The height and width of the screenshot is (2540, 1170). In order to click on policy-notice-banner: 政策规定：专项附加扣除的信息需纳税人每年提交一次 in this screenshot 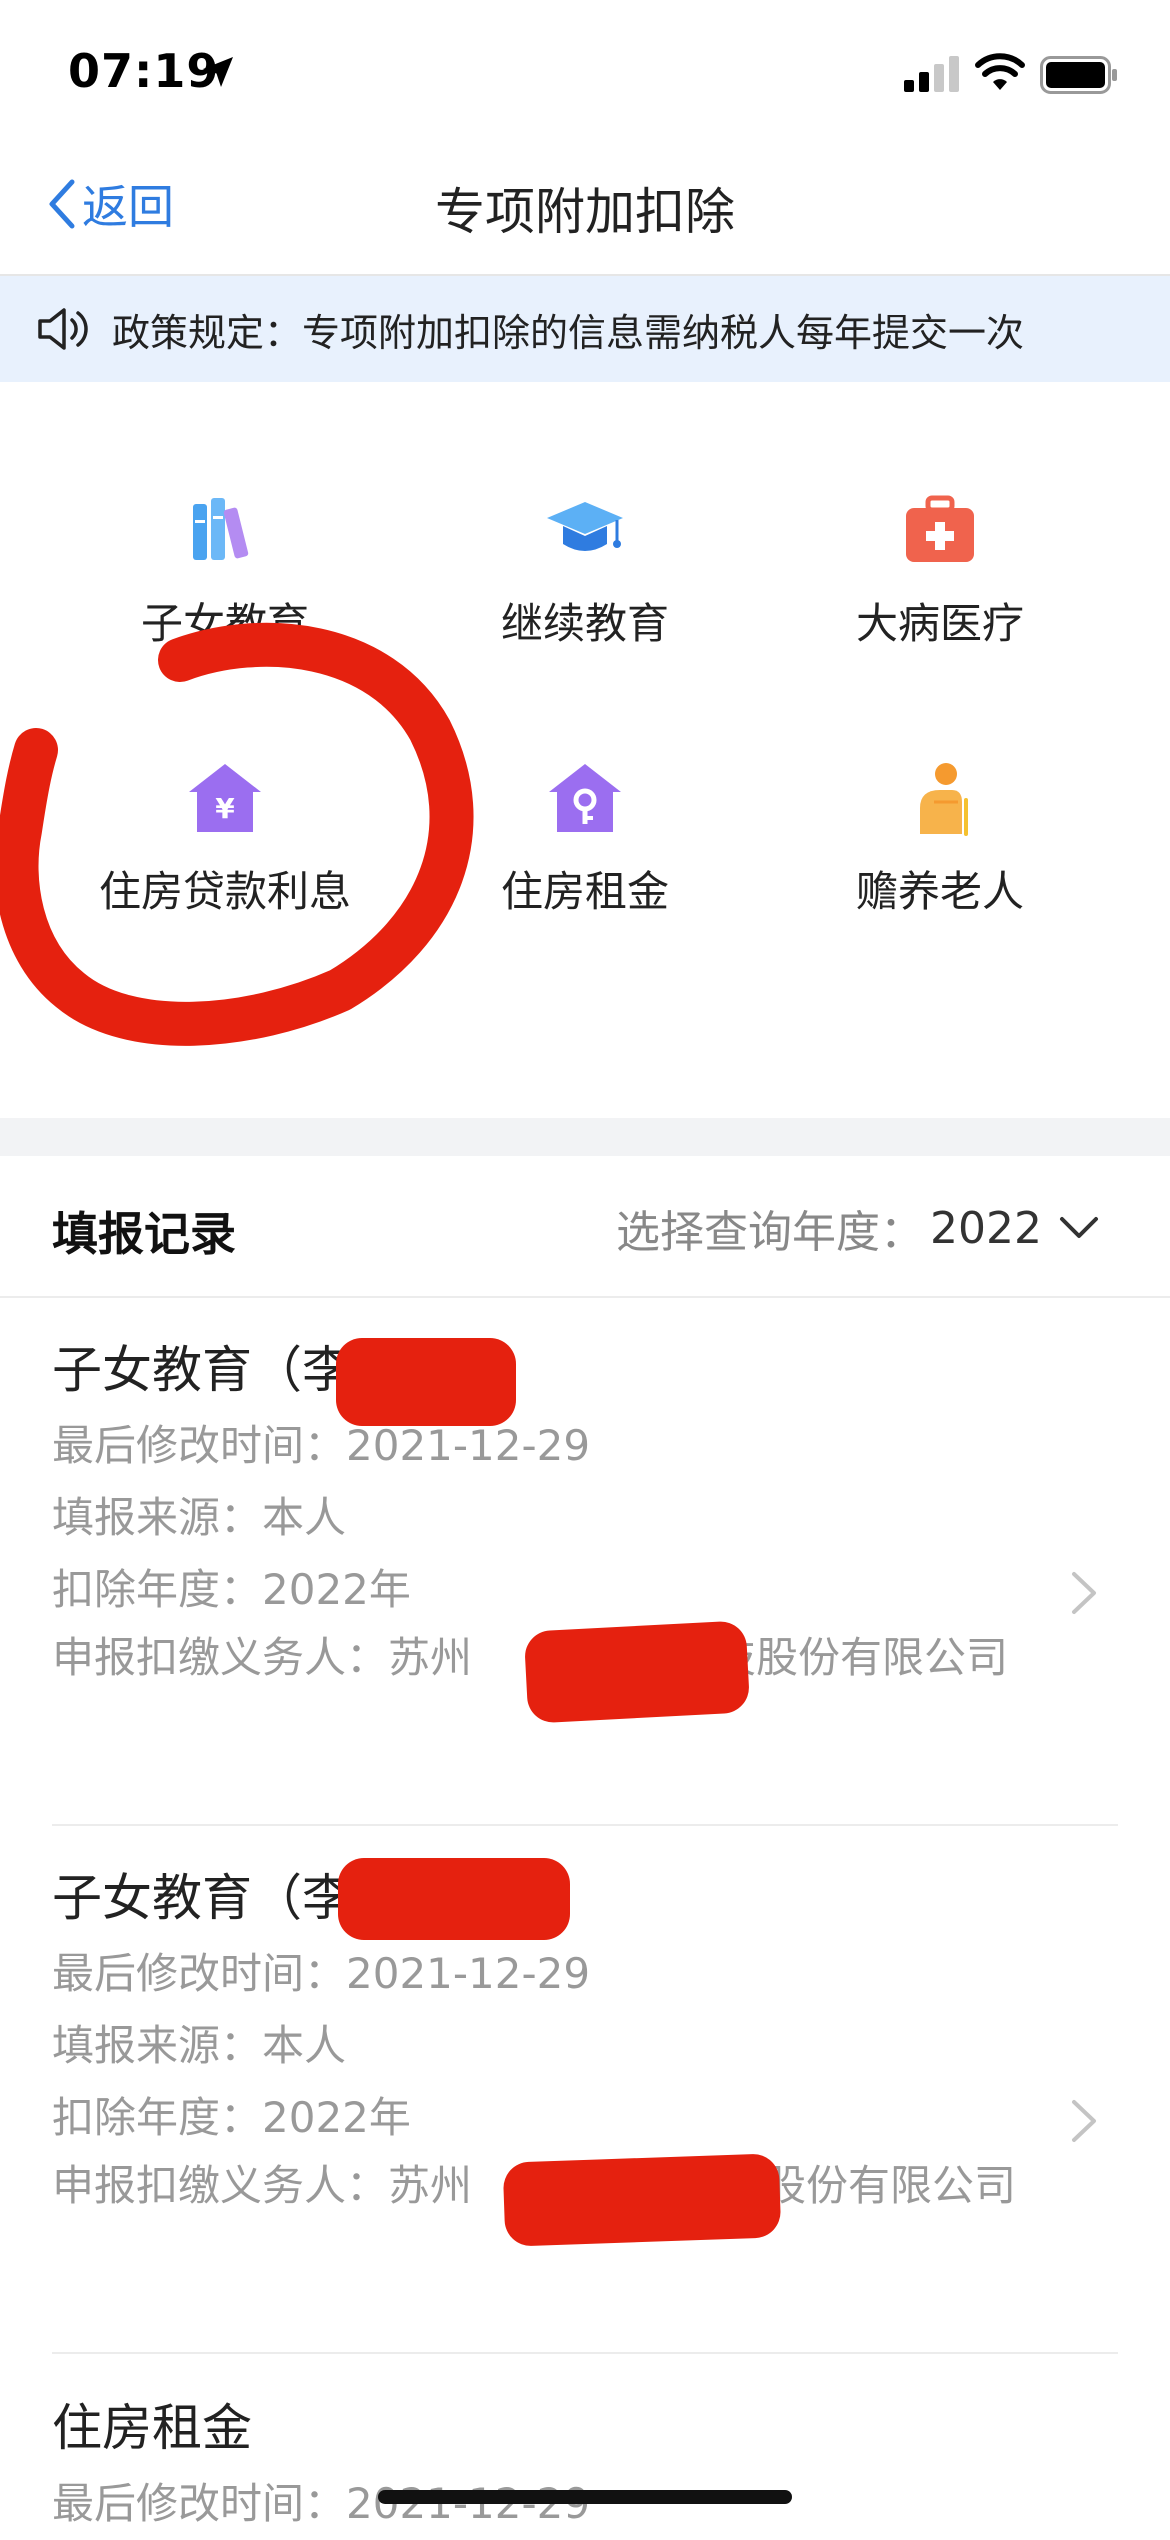, I will do `click(585, 329)`.